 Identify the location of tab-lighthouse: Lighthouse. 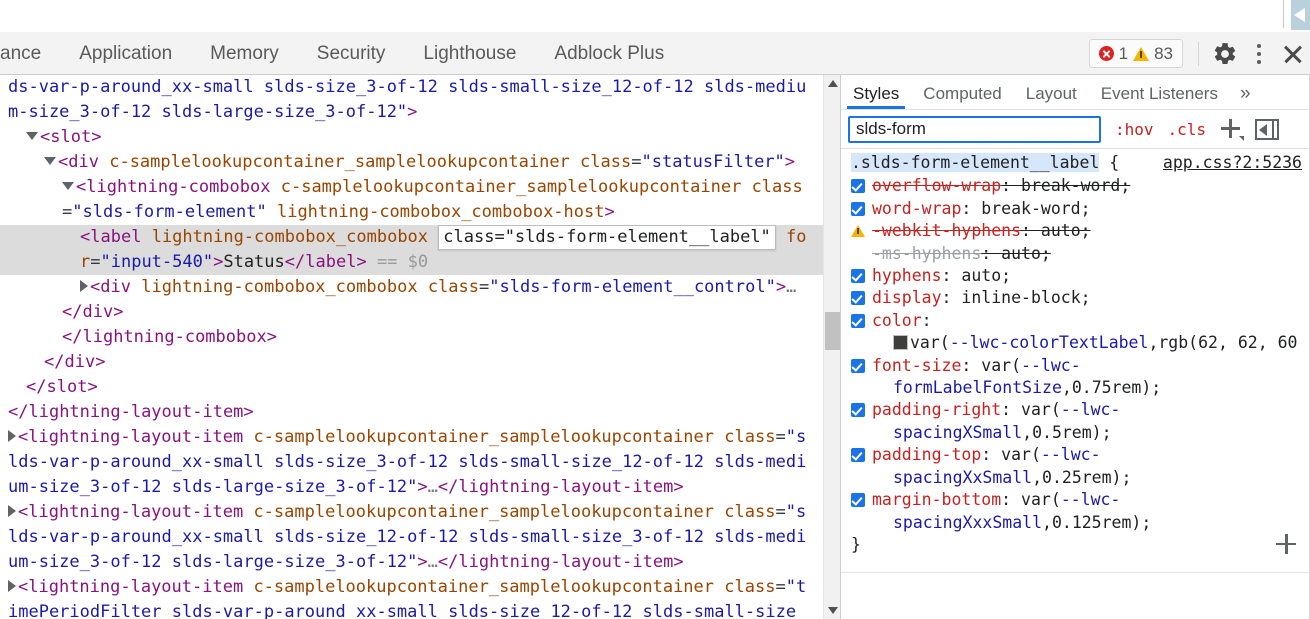
(469, 53).